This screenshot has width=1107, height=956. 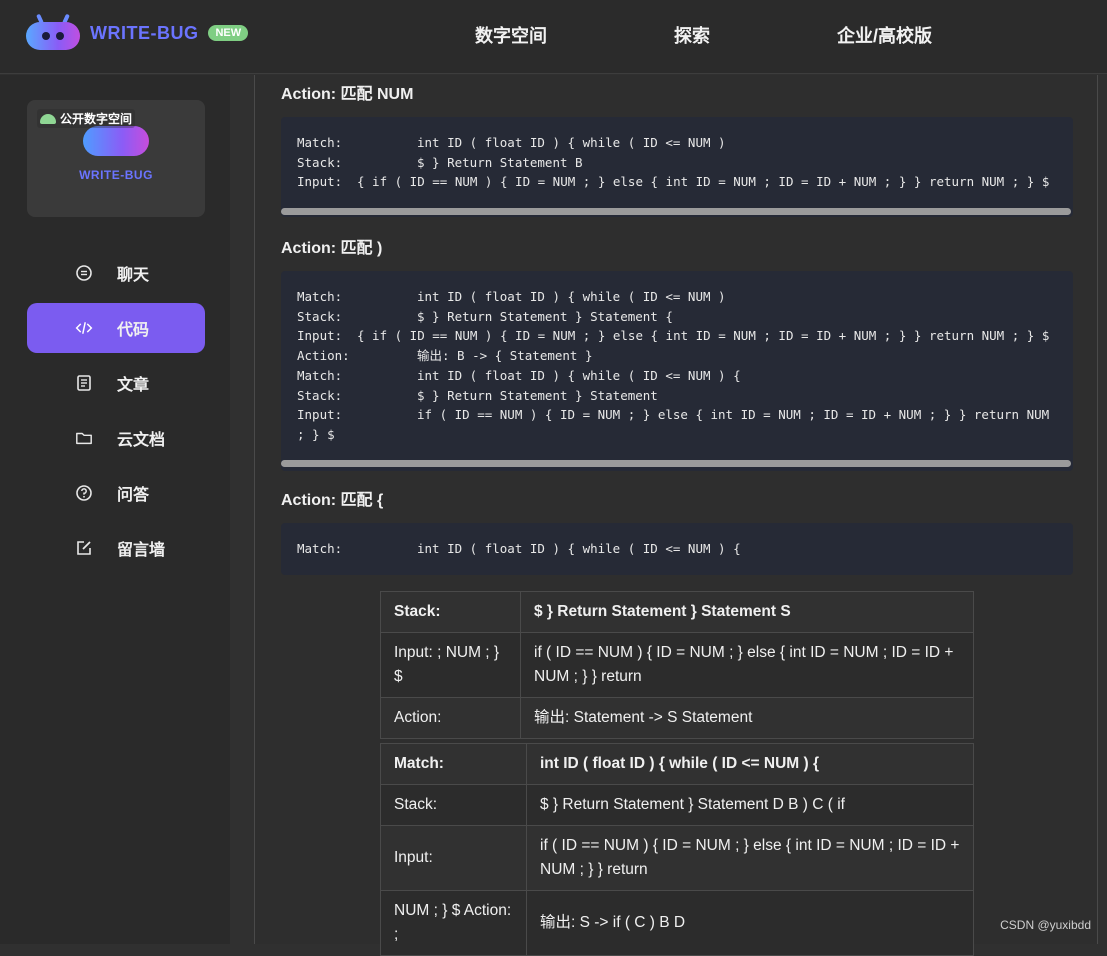 I want to click on nav-digital-space: 数字空间, so click(x=511, y=35).